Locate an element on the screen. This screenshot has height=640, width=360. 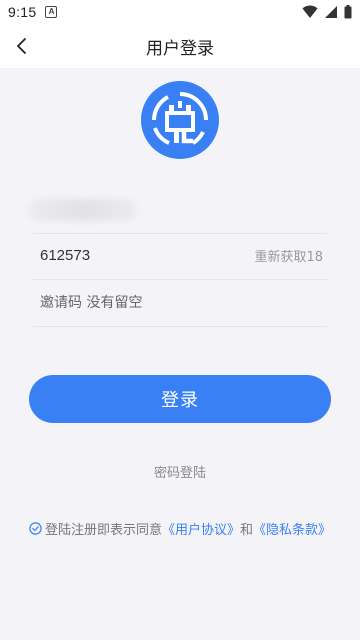
agreement-prefix: 登陆注册即表示同意 is located at coordinates (103, 530).